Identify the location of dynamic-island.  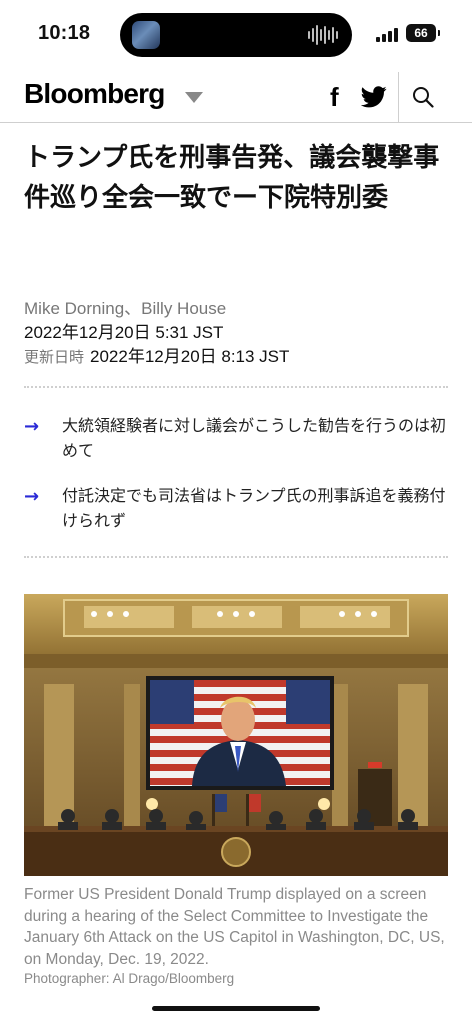
(236, 35).